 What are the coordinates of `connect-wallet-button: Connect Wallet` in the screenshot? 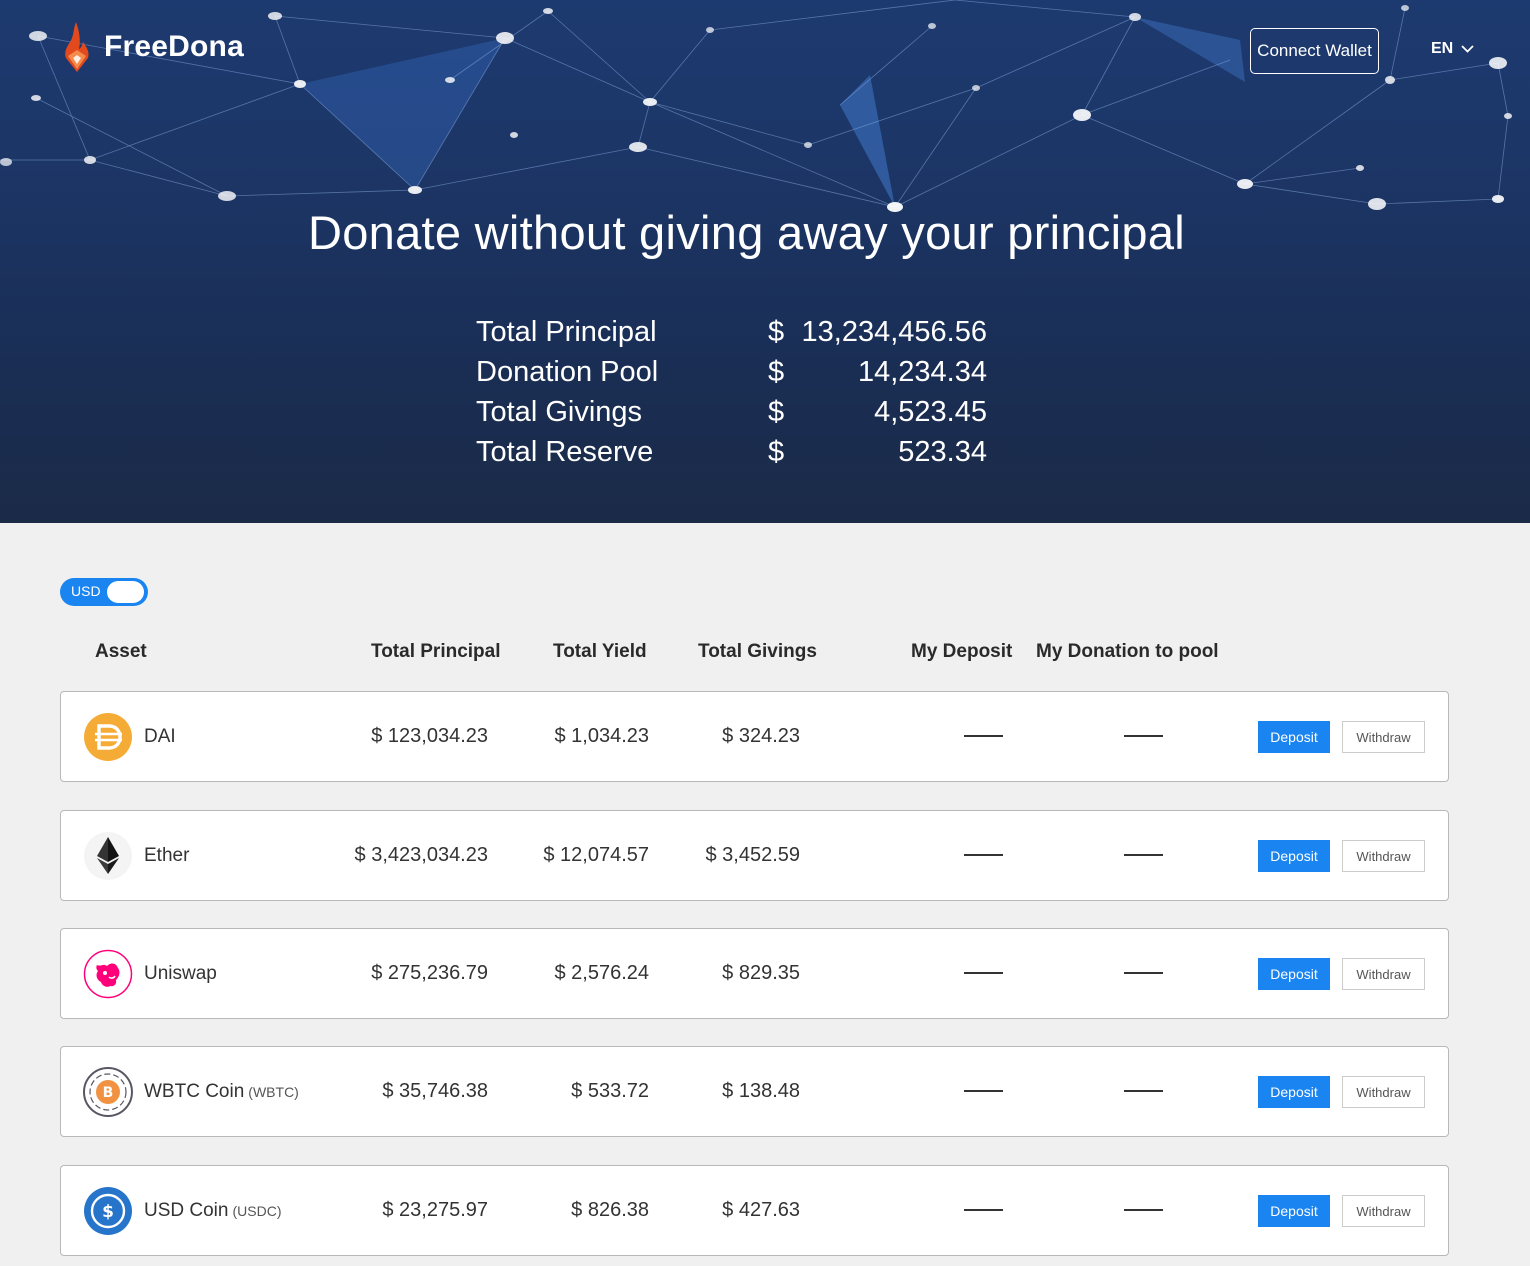 It's located at (1314, 51).